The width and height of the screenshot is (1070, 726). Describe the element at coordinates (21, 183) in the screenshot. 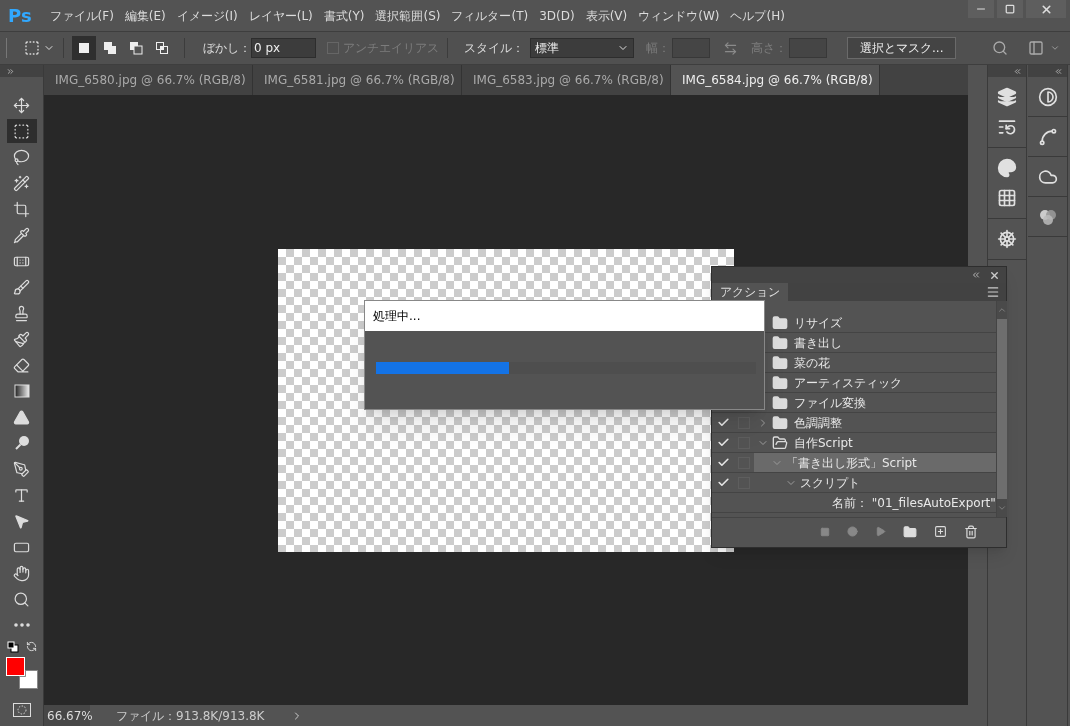

I see `wand-icon` at that location.